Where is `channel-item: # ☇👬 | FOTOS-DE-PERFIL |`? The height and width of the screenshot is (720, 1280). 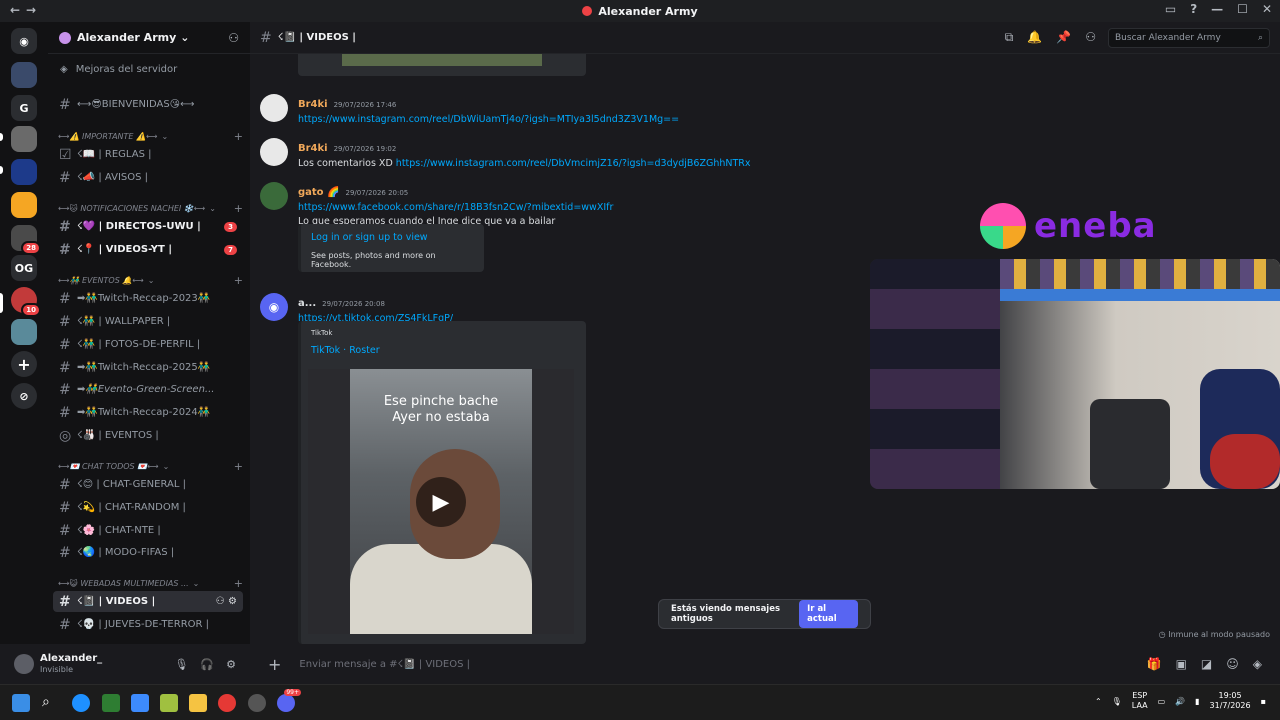
channel-item: # ☇👬 | FOTOS-DE-PERFIL | is located at coordinates (148, 344).